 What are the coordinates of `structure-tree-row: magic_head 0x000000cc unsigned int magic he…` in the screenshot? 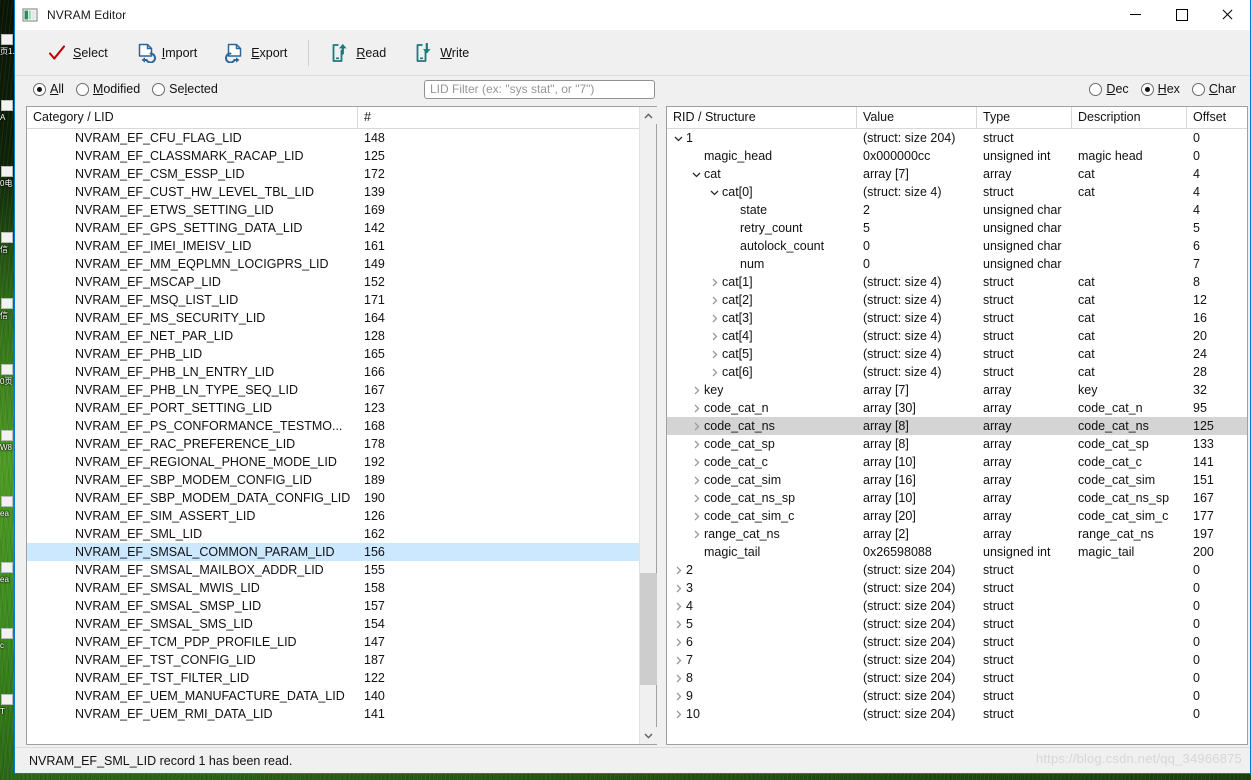 It's located at (957, 156).